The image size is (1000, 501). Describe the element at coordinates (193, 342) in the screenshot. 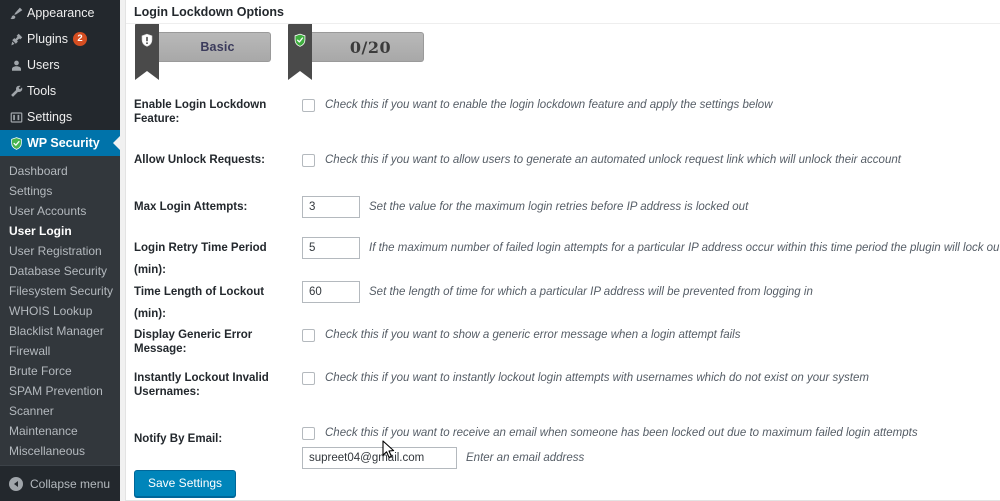

I see `row-label: Display Generic Error Message:` at that location.